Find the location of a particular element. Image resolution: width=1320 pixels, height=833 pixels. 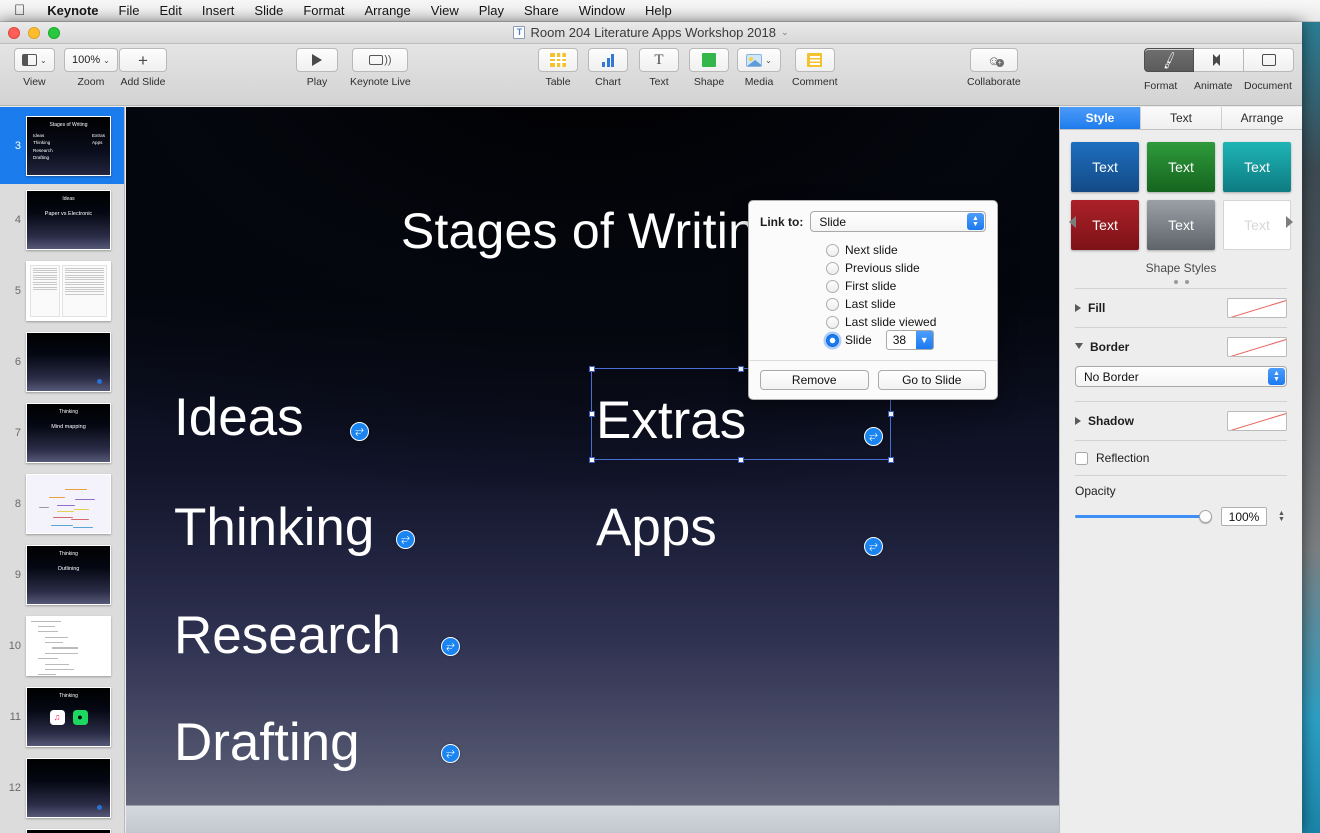

opacity-value: 100% is located at coordinates (1244, 516).